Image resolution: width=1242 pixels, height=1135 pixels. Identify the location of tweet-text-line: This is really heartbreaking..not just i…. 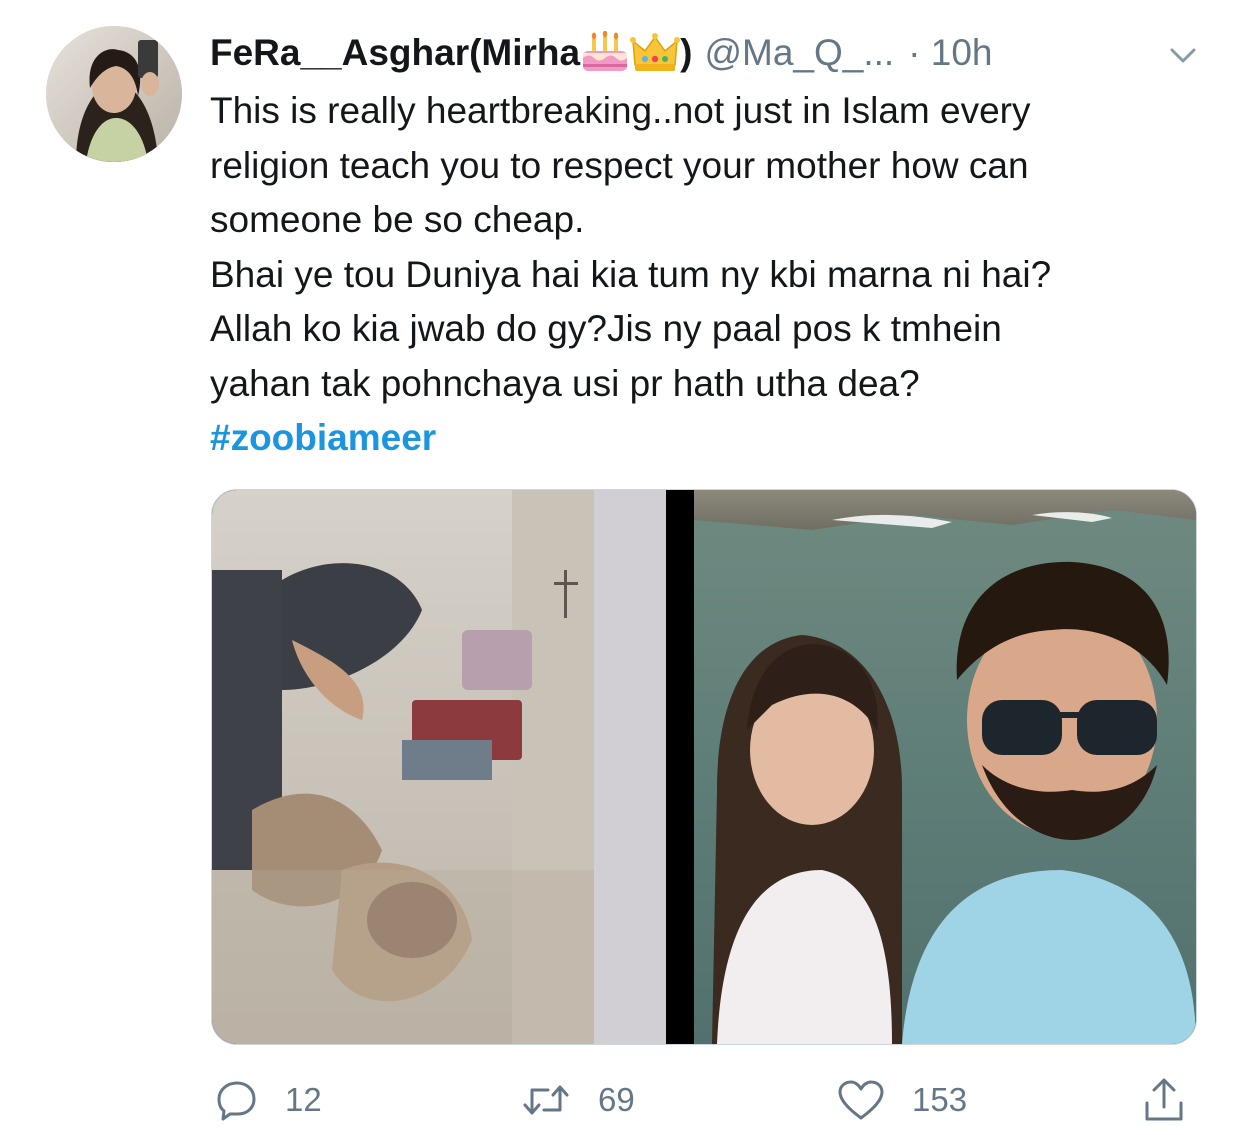
(620, 110).